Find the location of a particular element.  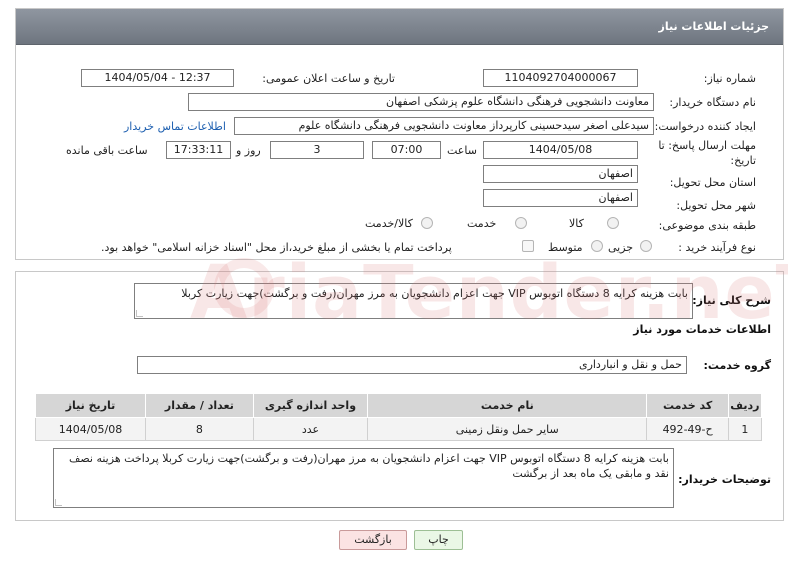

col-header-row-number: ردیف is located at coordinates (745, 405).